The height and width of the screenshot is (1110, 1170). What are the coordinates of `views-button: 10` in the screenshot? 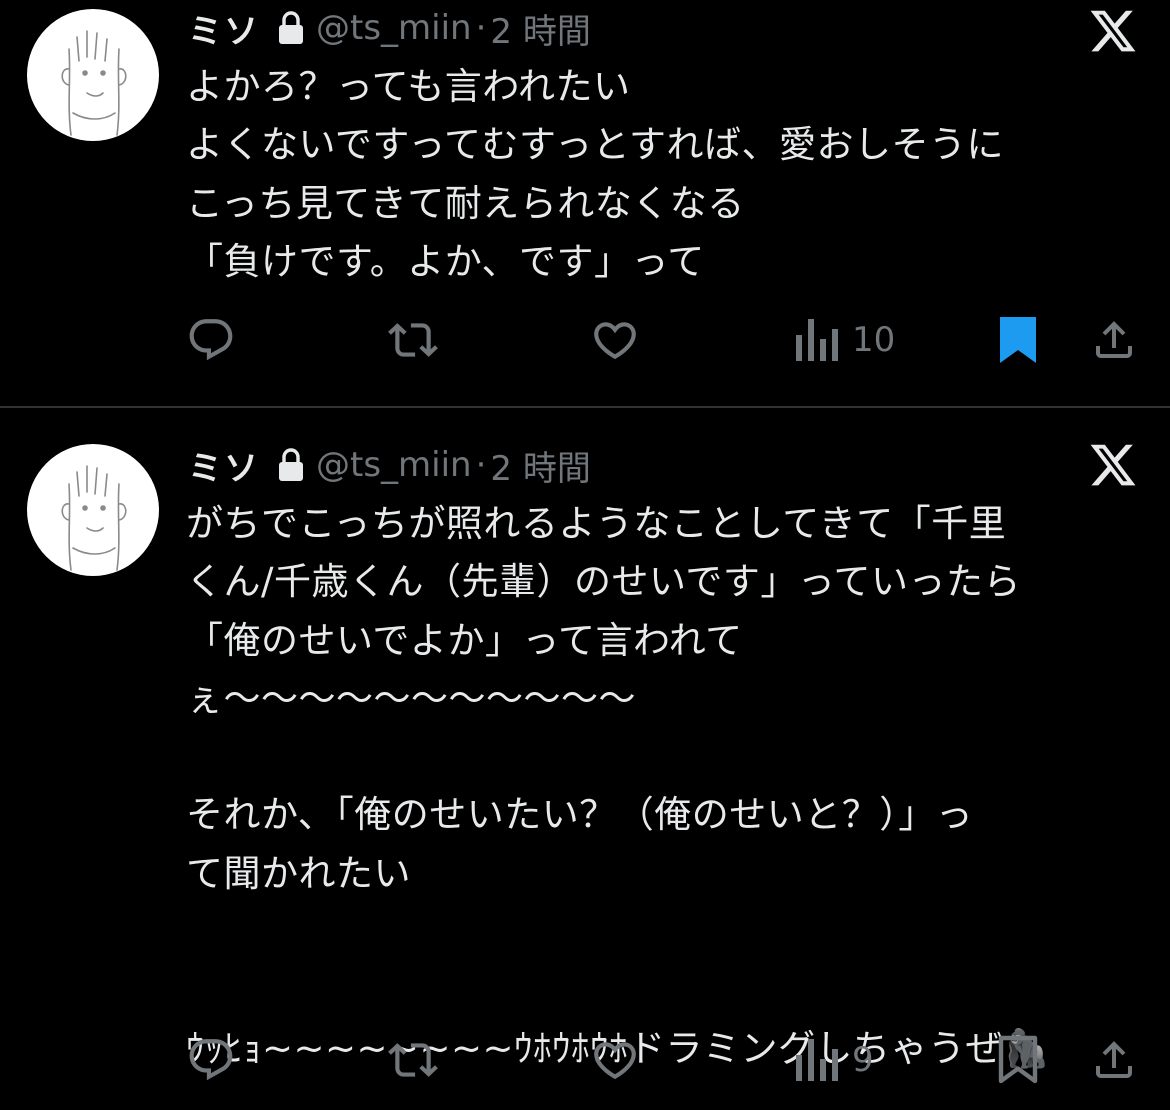 It's located at (844, 340).